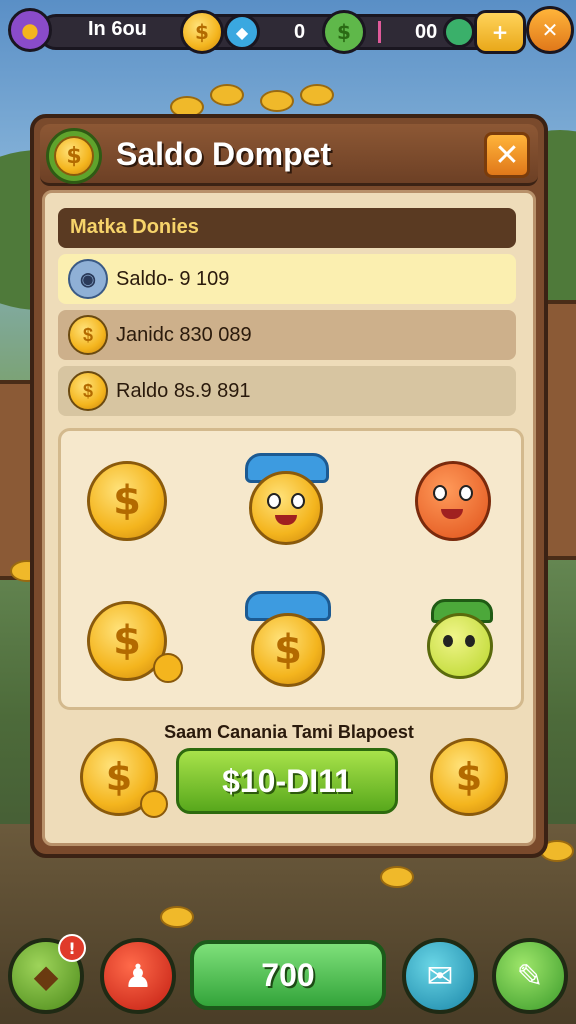  Describe the element at coordinates (300, 31) in the screenshot. I see `gem-count: 0` at that location.